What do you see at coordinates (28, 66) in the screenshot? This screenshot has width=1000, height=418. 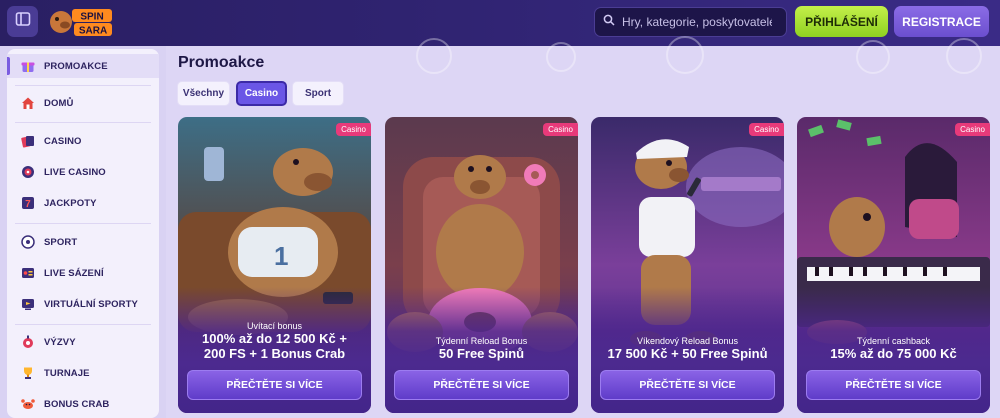 I see `gift-icon` at bounding box center [28, 66].